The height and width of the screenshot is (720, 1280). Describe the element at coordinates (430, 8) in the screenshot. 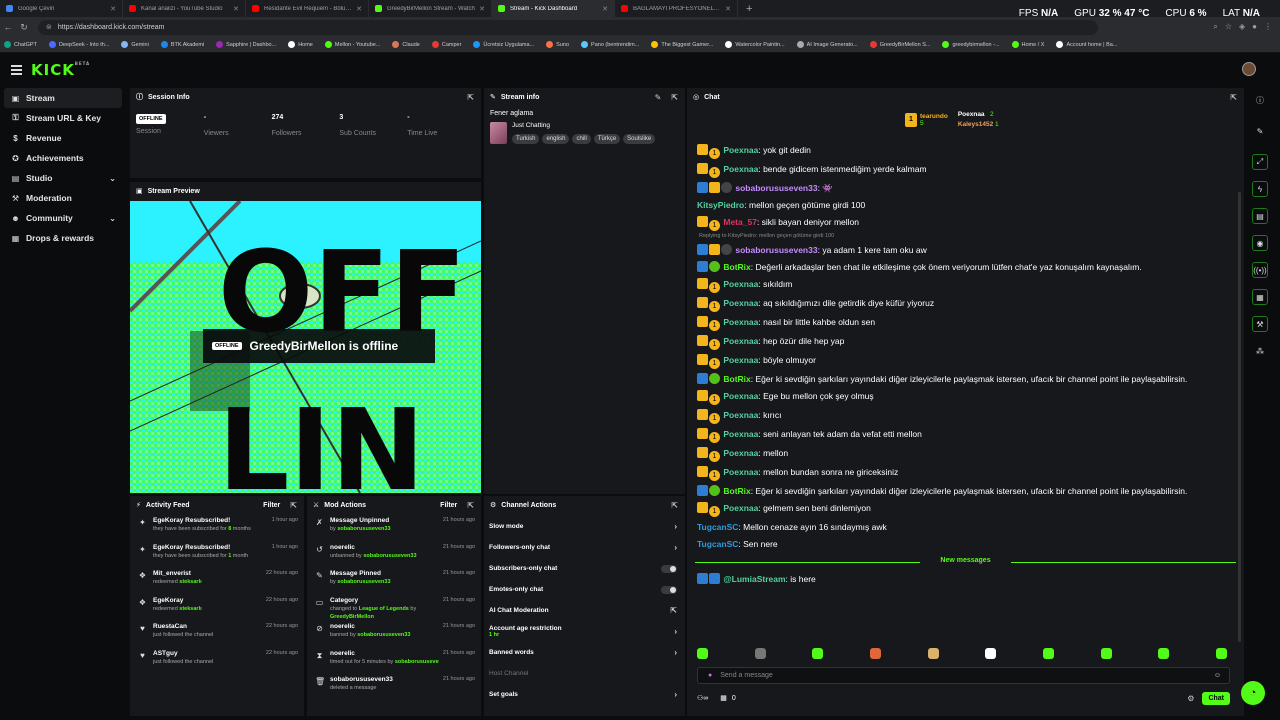

I see `browser-tab: GreedyBirMellon Stream - Watch ✕` at that location.